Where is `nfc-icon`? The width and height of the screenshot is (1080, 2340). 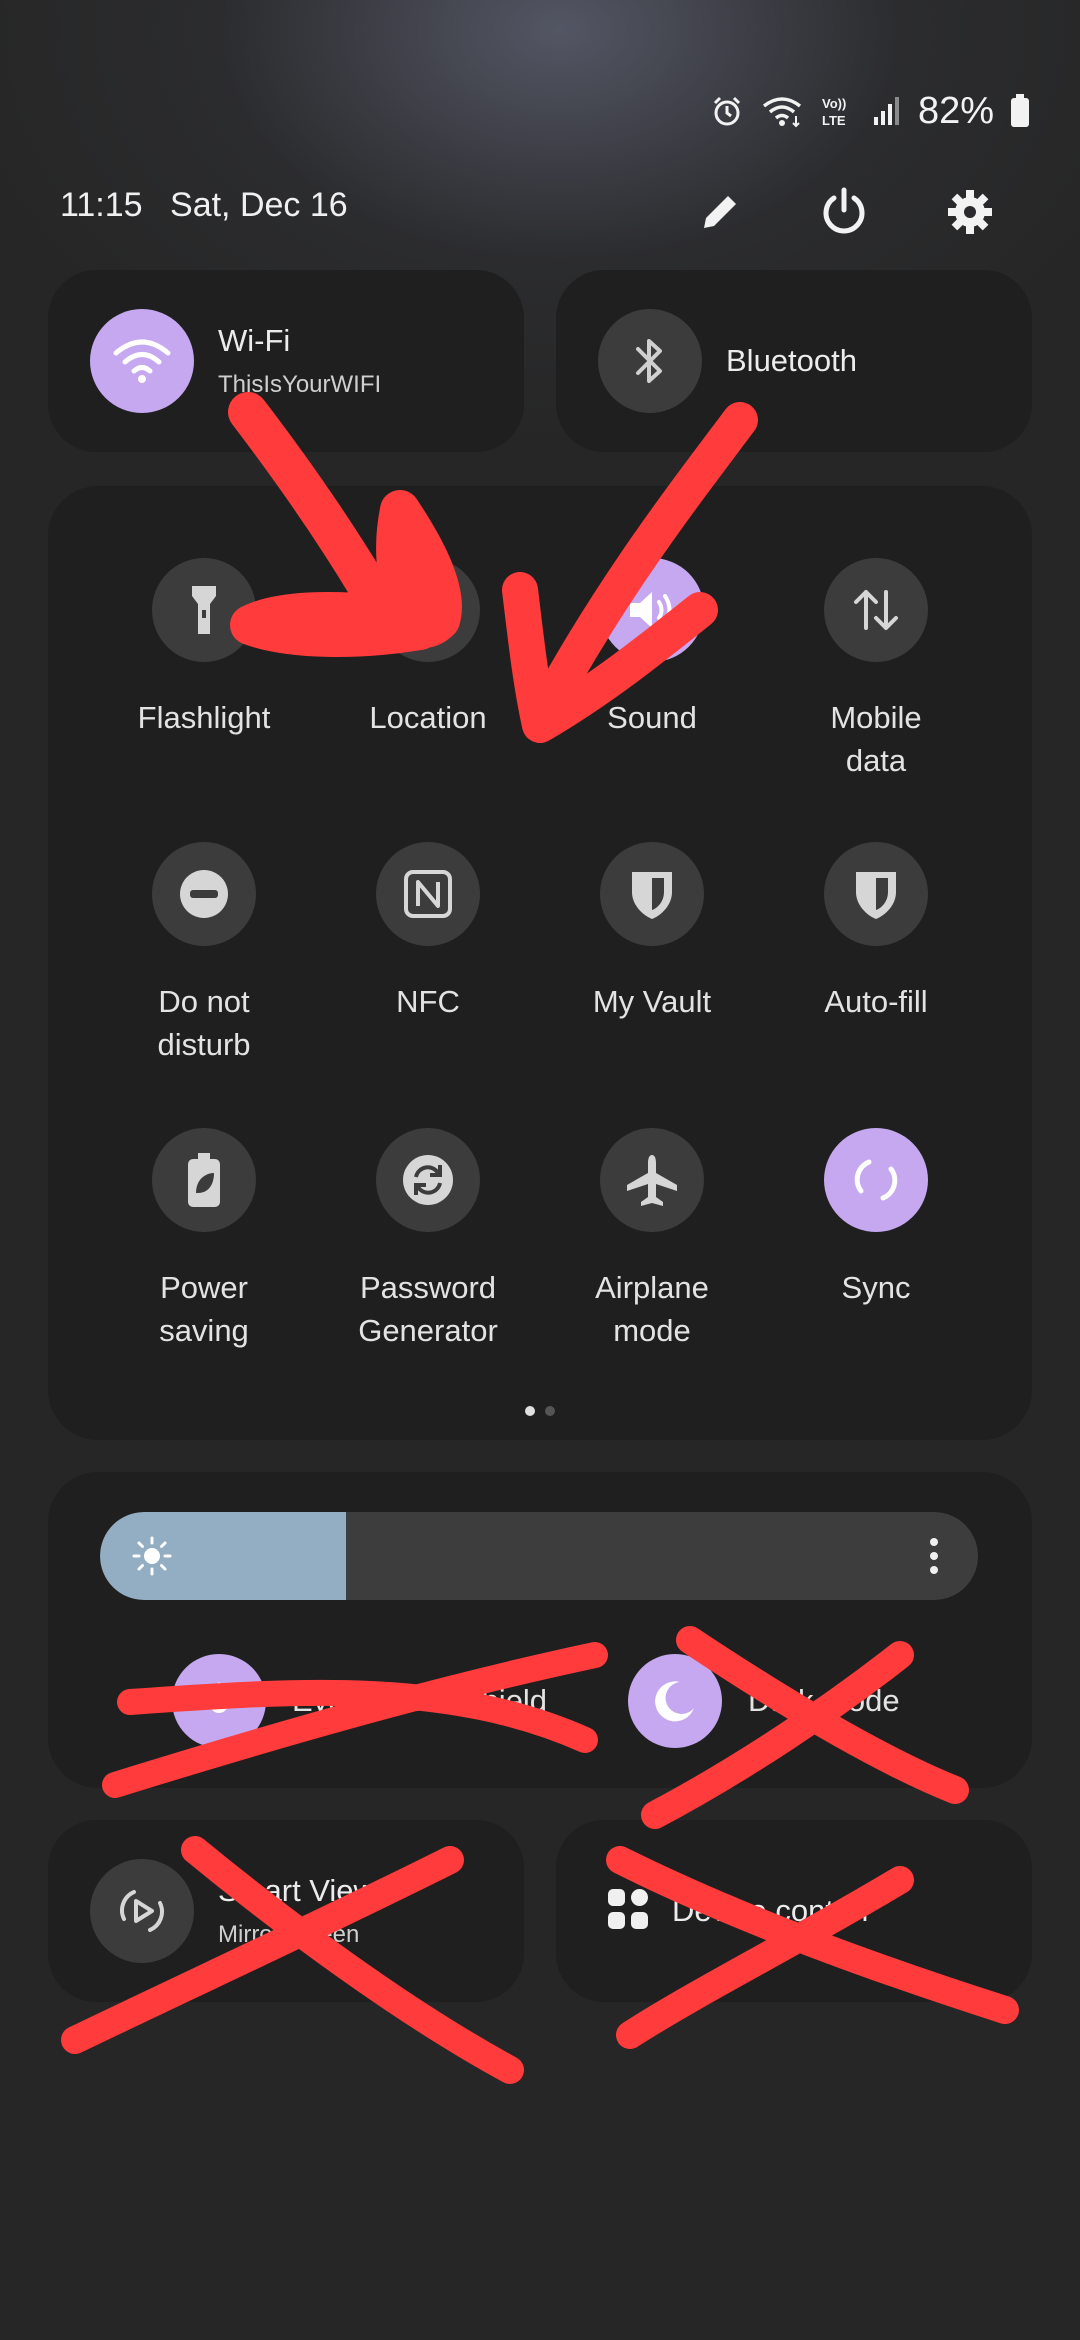 nfc-icon is located at coordinates (428, 894).